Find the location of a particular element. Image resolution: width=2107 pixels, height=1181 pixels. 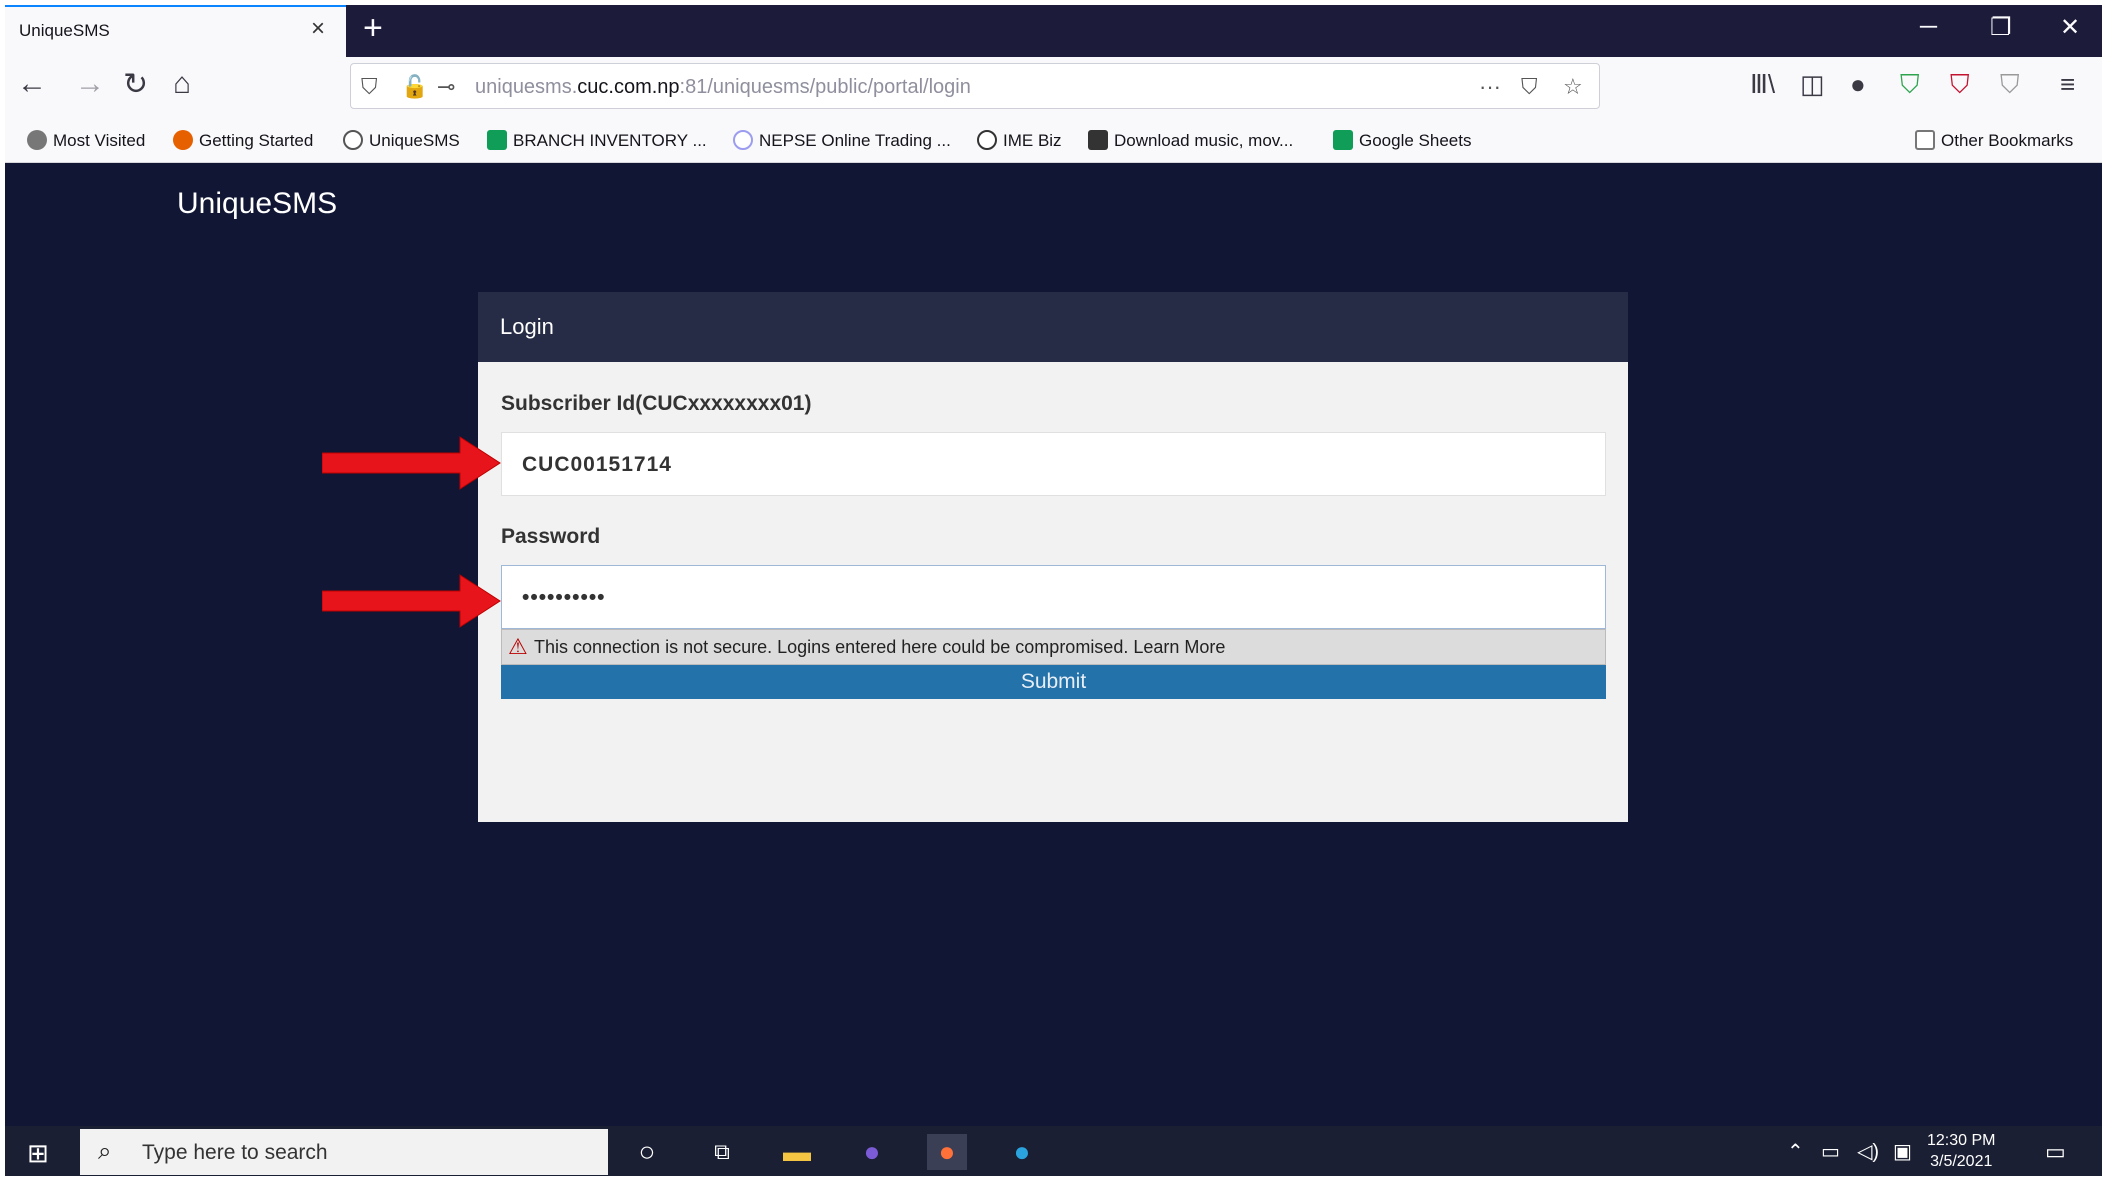

subscriber-id-input: CUC00151714 is located at coordinates (1053, 464).